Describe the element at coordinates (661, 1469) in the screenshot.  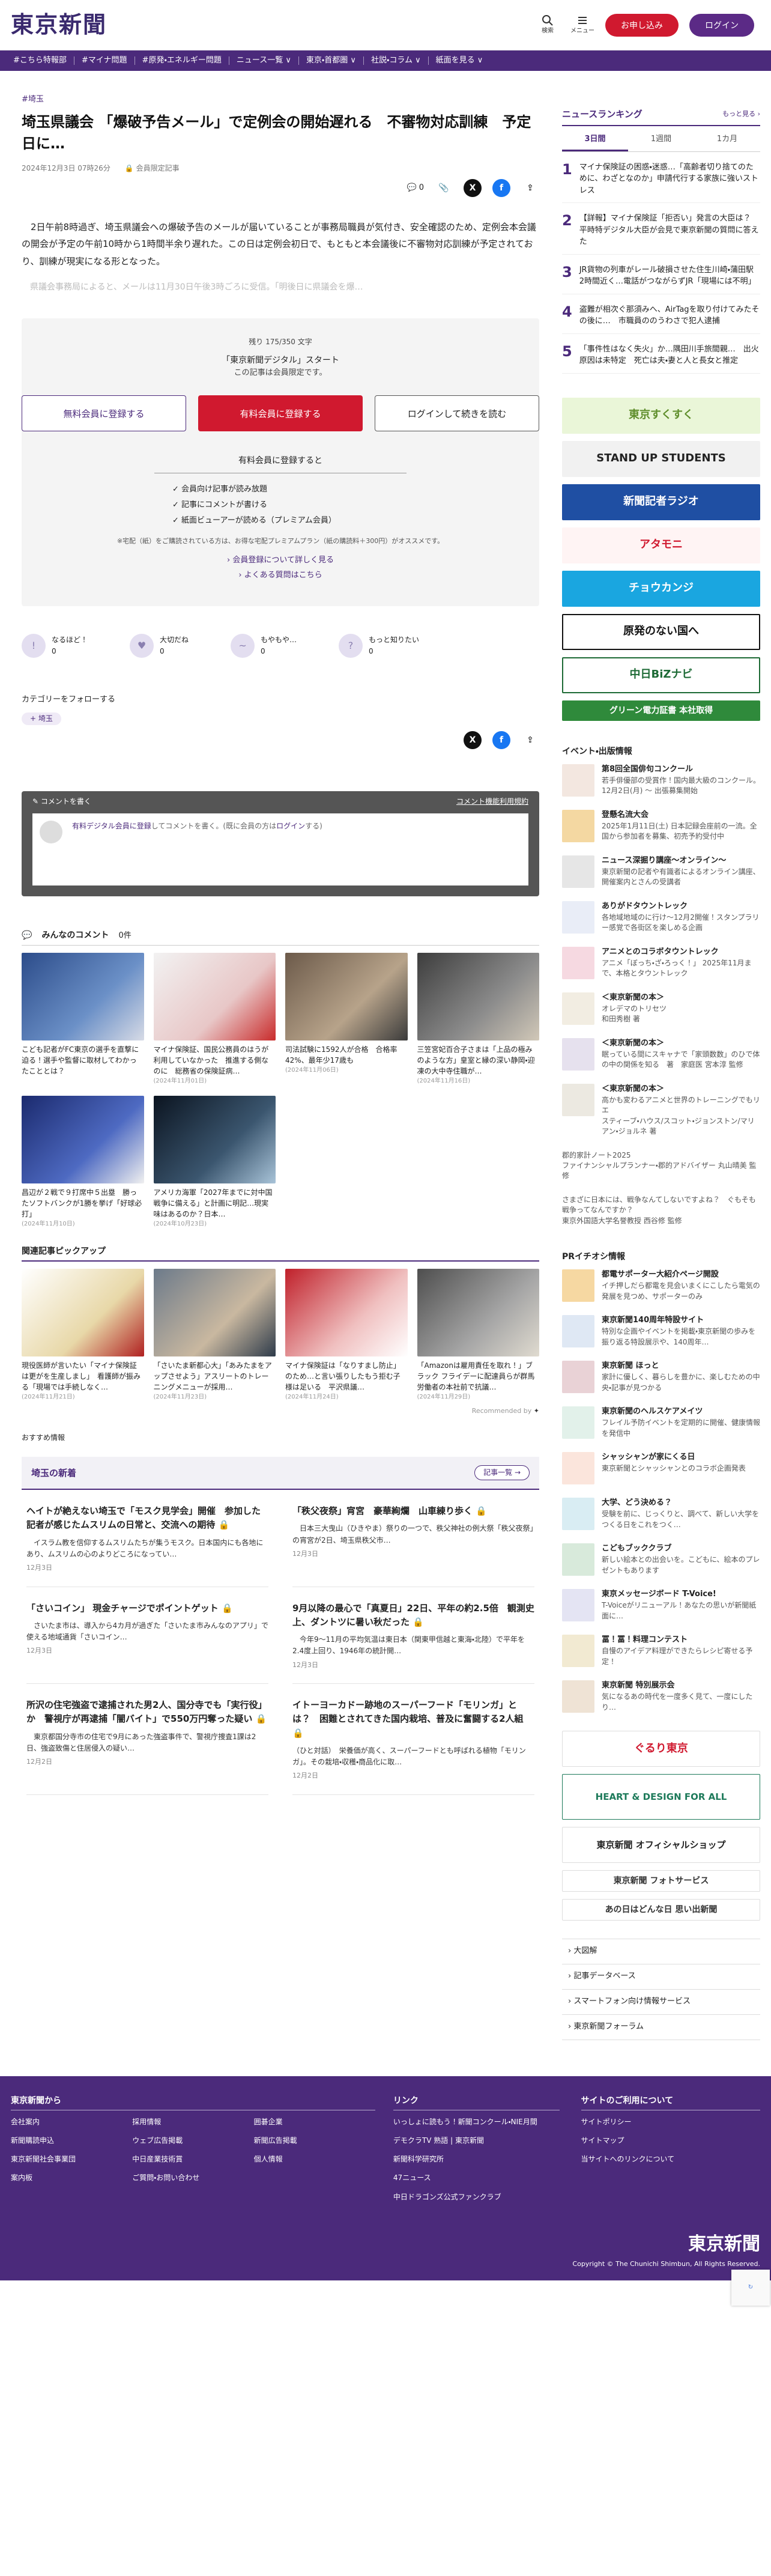
I see `pr-item: シャッシャンが家にくる日 東京新聞とシャッシャンとのコラボ企画発表` at that location.